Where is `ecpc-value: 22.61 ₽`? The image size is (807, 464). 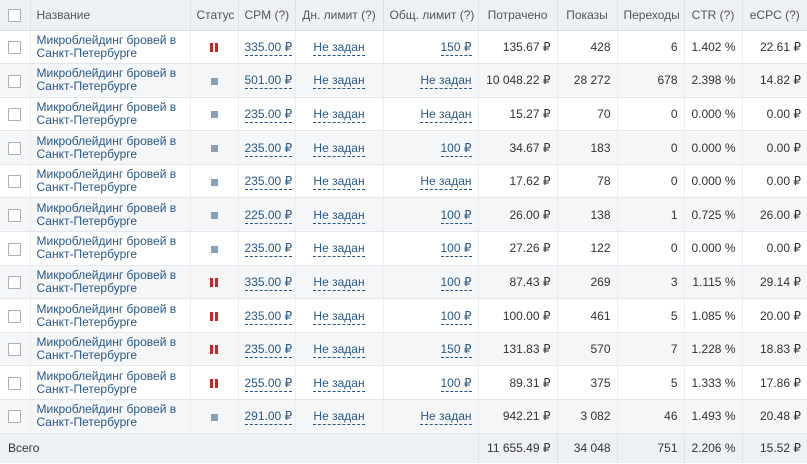
ecpc-value: 22.61 ₽ is located at coordinates (774, 47).